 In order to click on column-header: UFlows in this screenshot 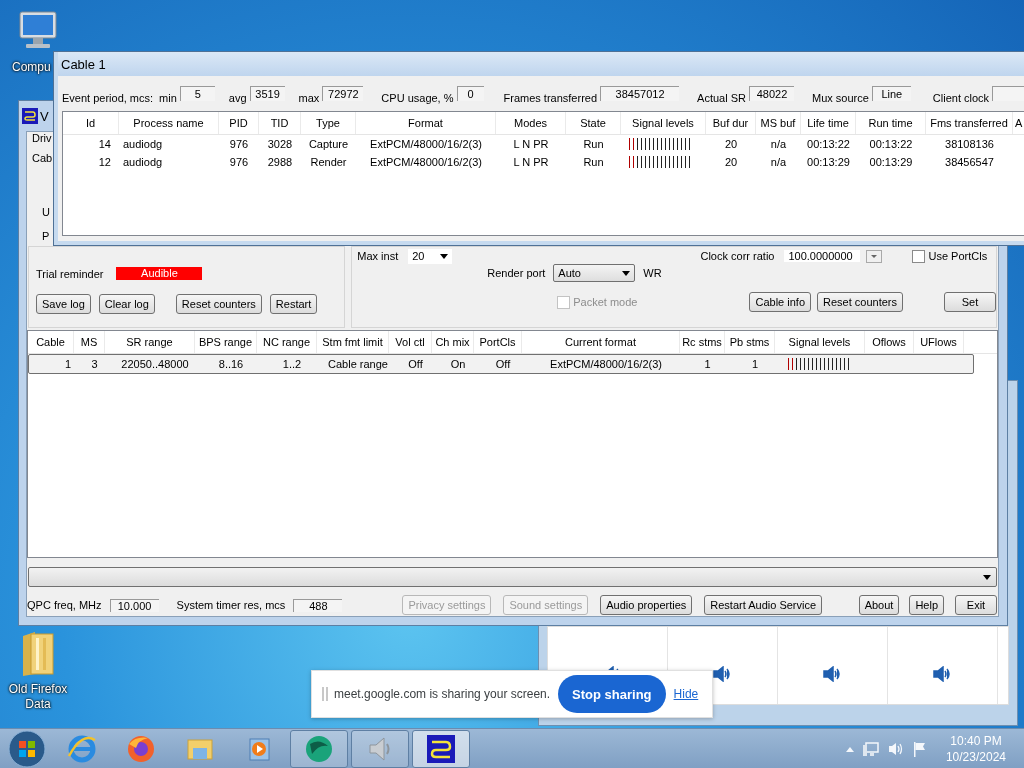, I will do `click(939, 342)`.